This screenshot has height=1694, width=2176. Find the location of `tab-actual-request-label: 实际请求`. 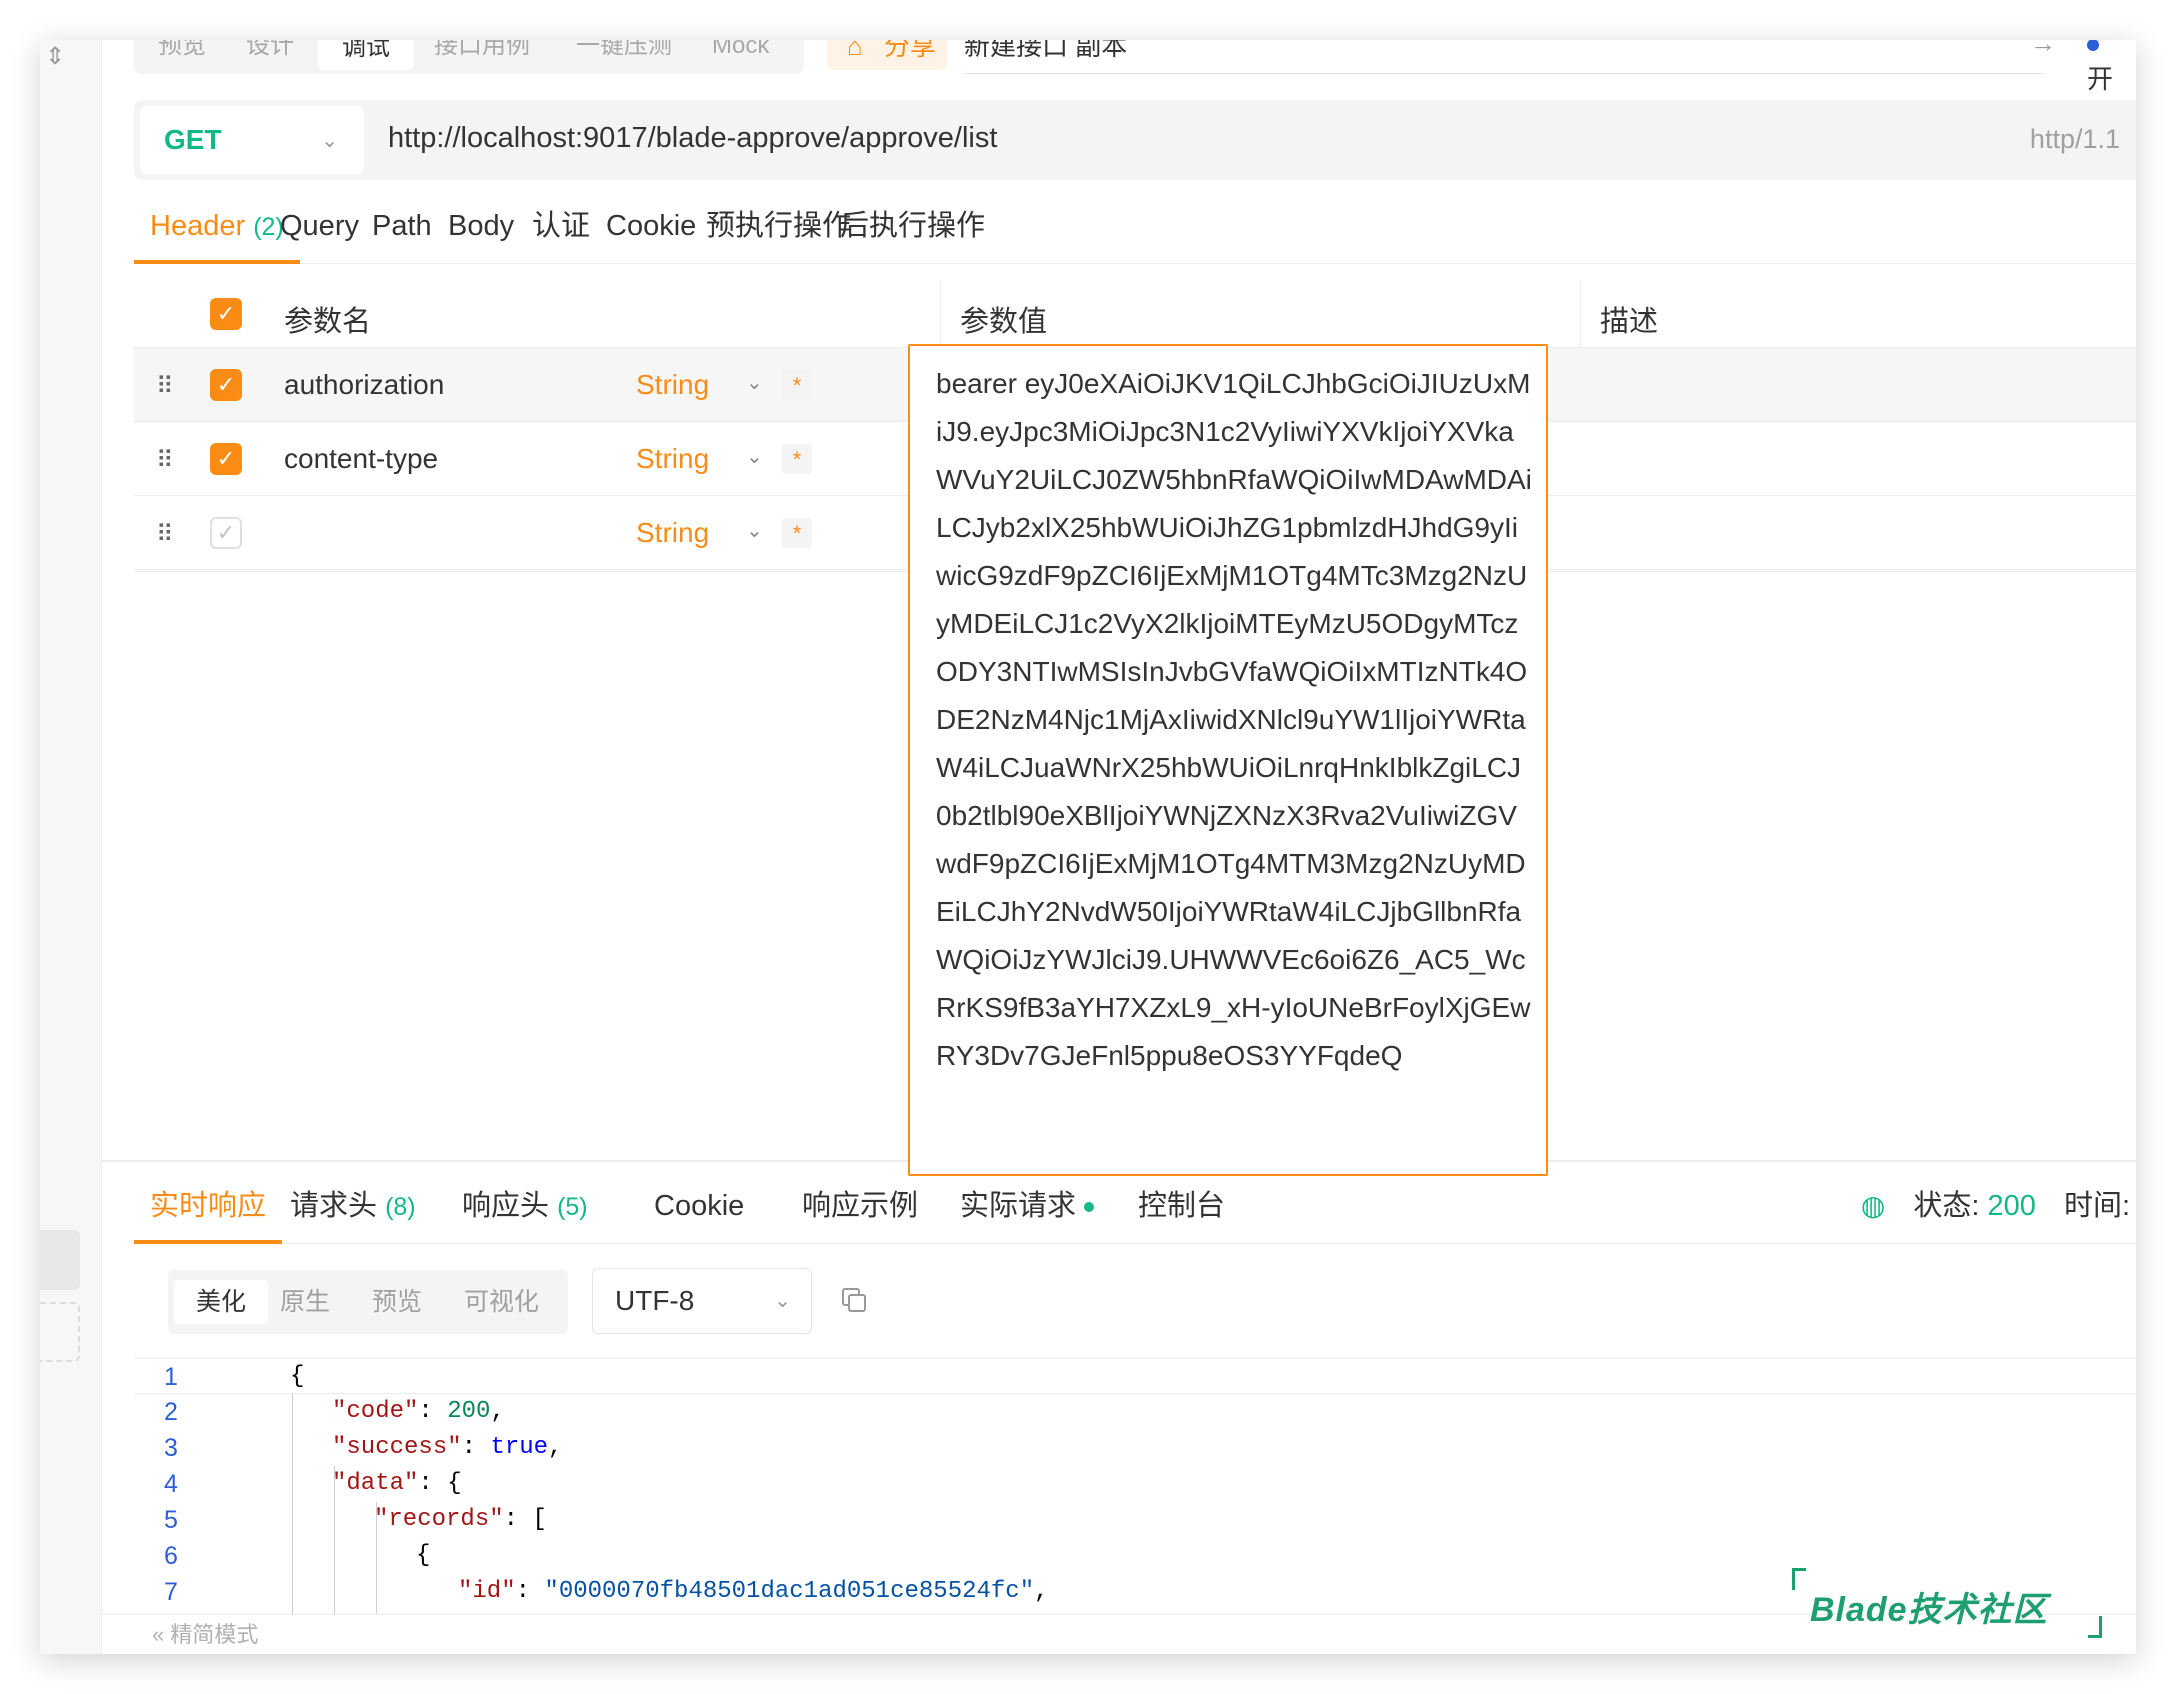

tab-actual-request-label: 实际请求 is located at coordinates (1018, 1206).